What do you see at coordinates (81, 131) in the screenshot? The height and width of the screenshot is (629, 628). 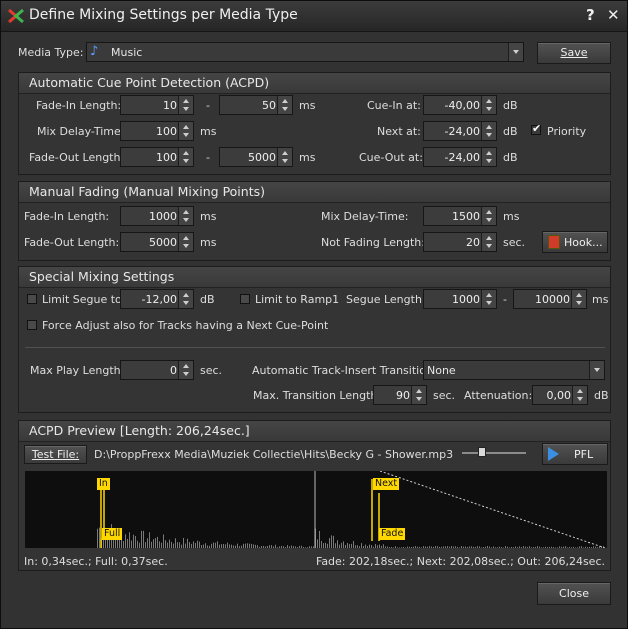 I see `acpd-mixdelay-label: Mix Delay-Time:` at bounding box center [81, 131].